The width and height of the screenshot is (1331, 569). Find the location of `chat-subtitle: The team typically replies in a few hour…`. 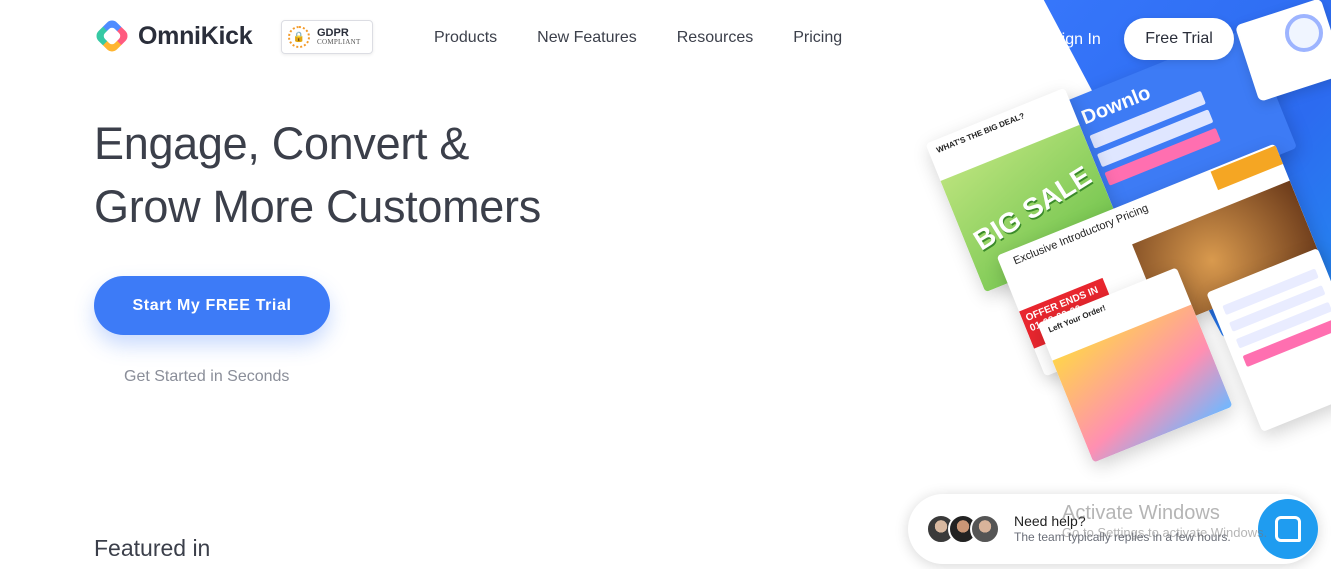

chat-subtitle: The team typically replies in a few hour… is located at coordinates (1122, 537).